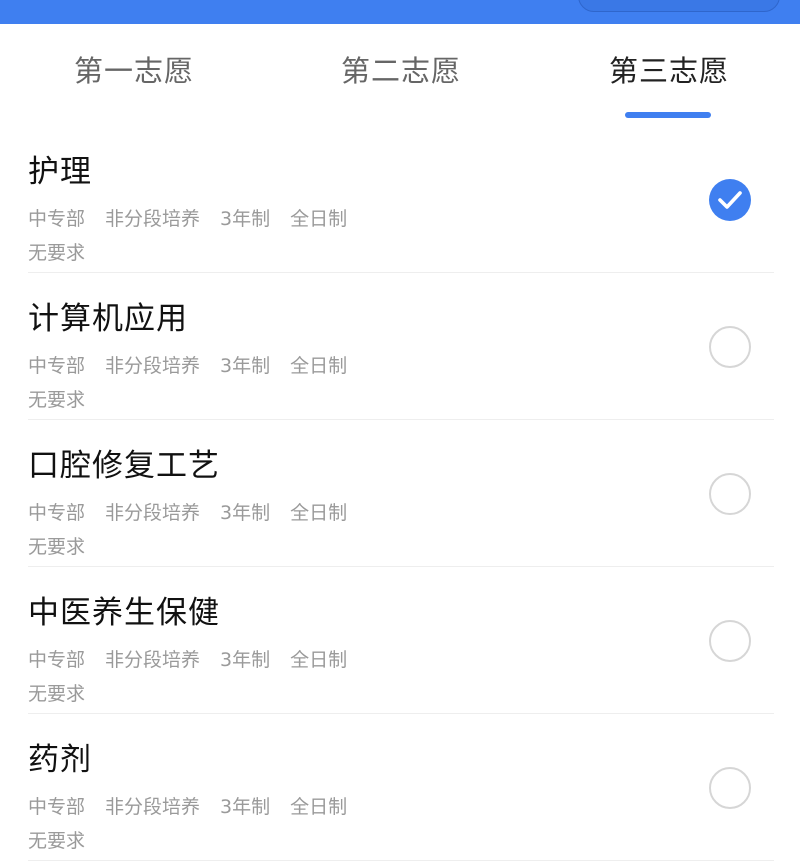 The image size is (800, 861). I want to click on major-name: 中医养生保健, so click(124, 613).